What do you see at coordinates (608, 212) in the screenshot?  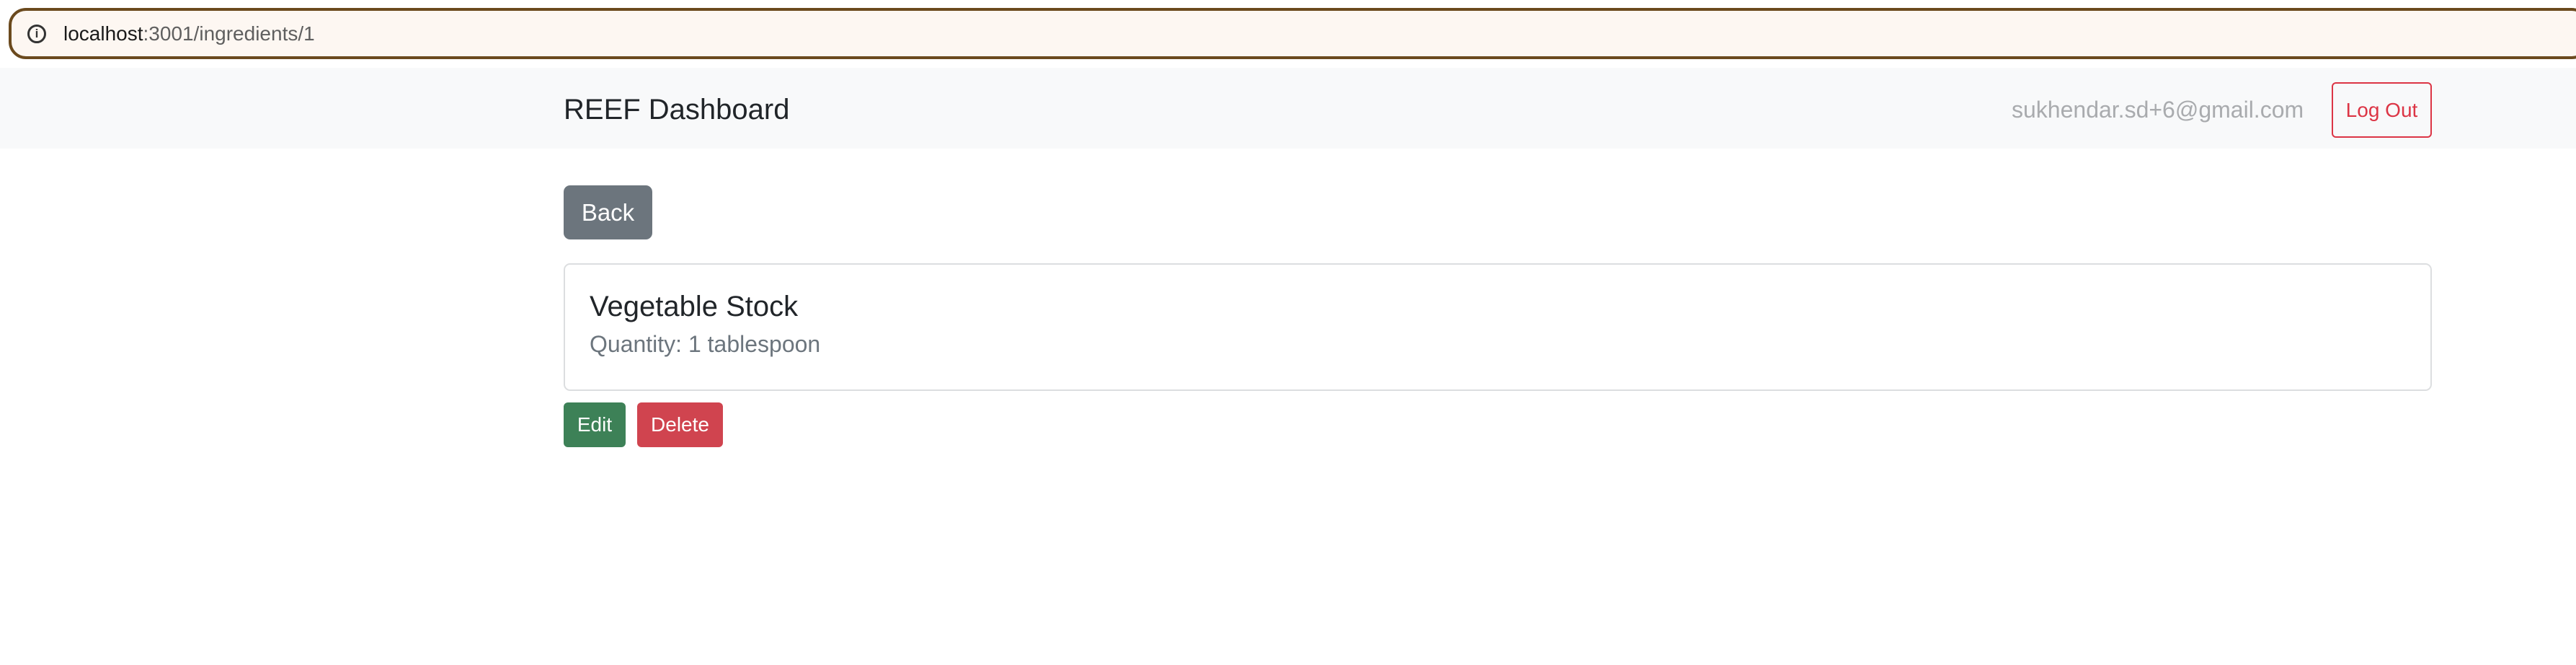 I see `back-button: Back` at bounding box center [608, 212].